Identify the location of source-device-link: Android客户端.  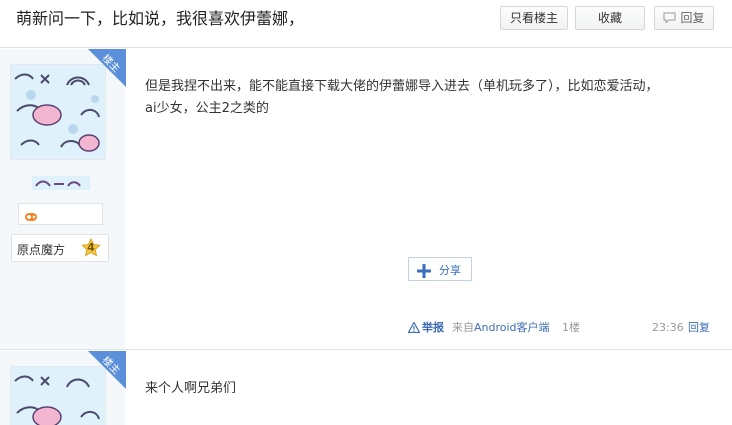
(512, 327).